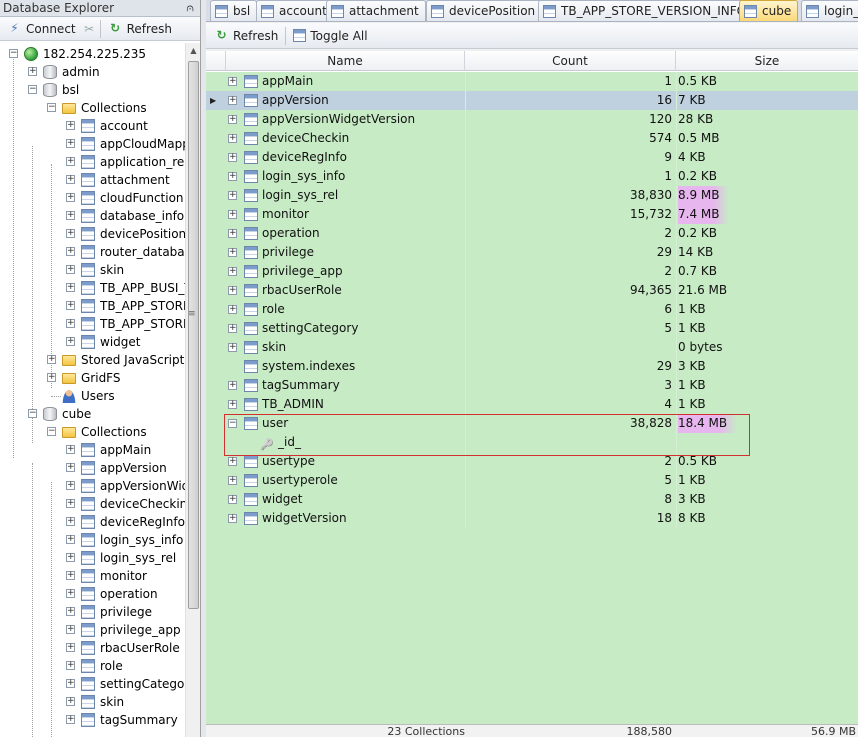 The image size is (858, 737). Describe the element at coordinates (92, 594) in the screenshot. I see `tree-collection: + operation` at that location.